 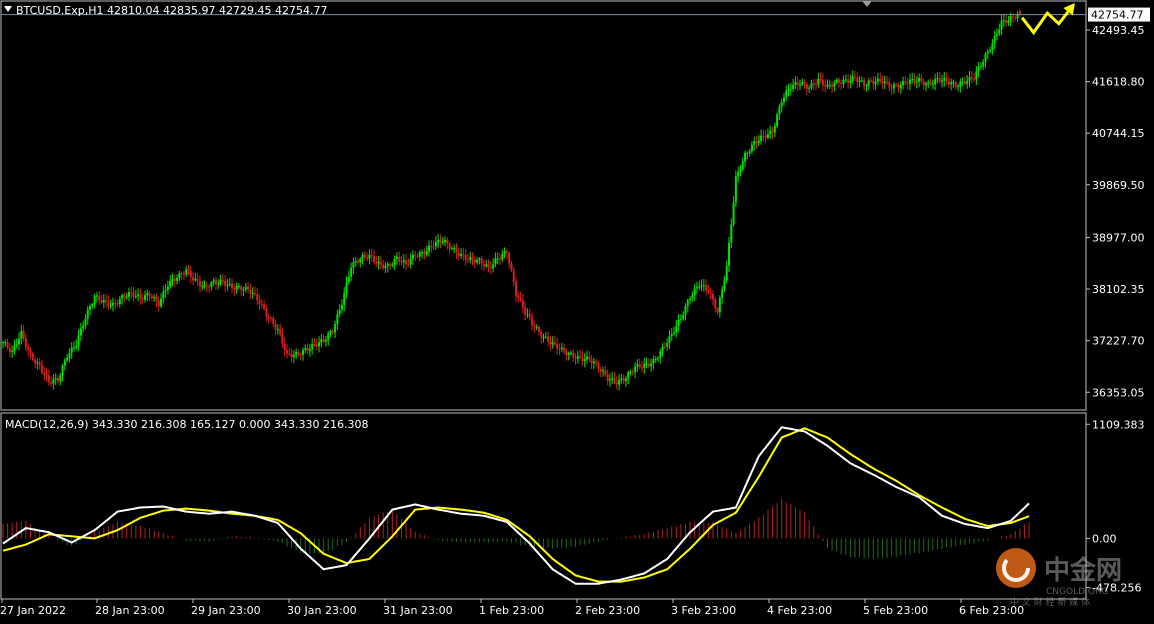 I want to click on time-axis-label: 30 Jan 23:00, so click(x=322, y=610).